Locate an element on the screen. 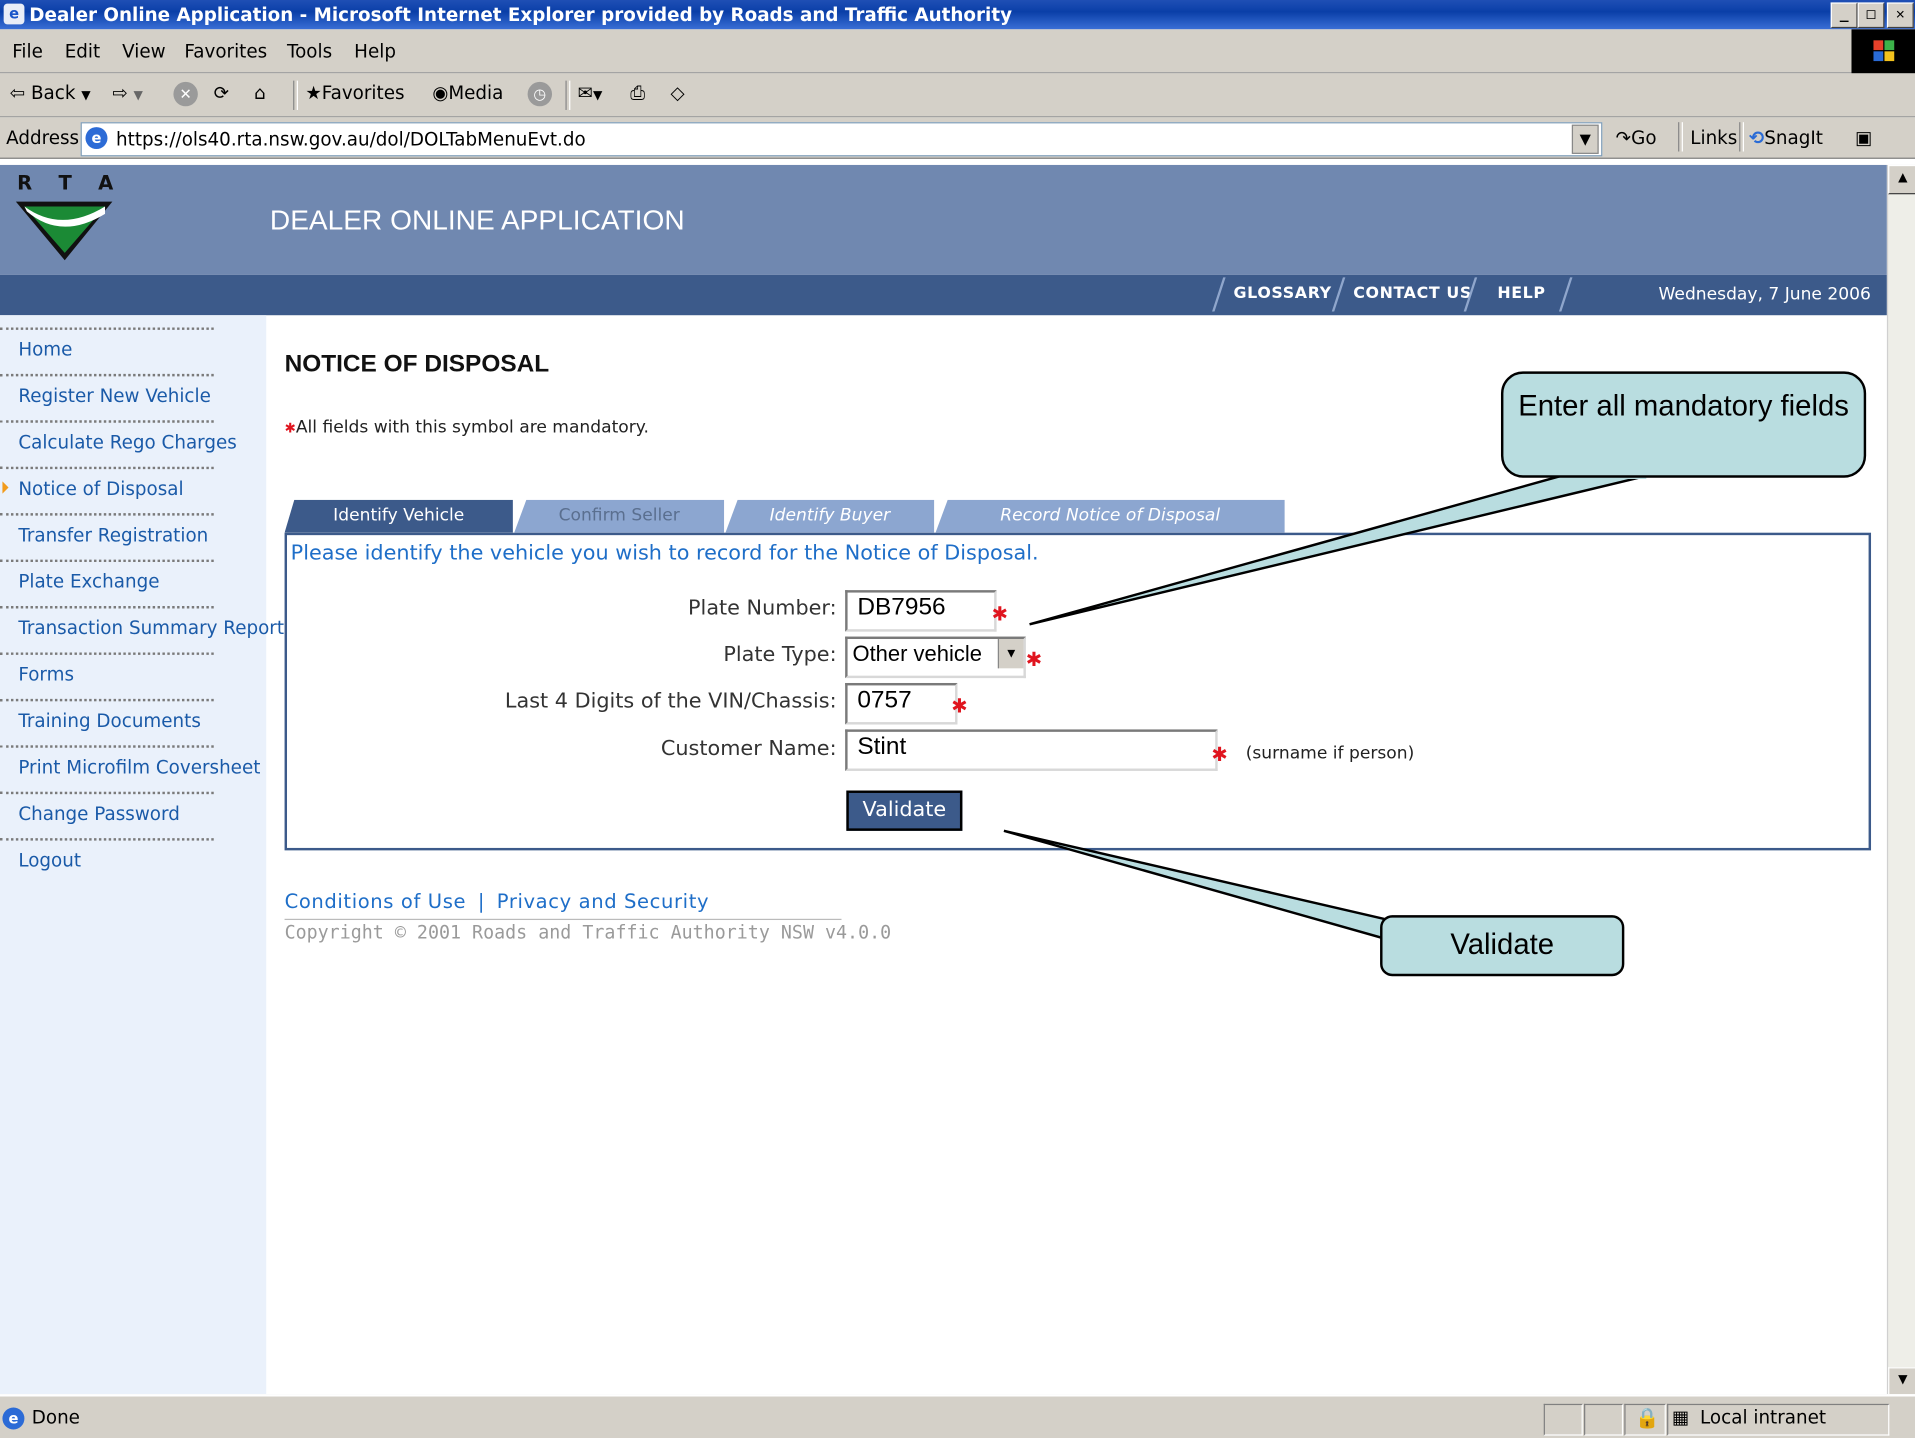 This screenshot has height=1438, width=1915. security-zone-panel: ▦ Local intranet is located at coordinates (1778, 1419).